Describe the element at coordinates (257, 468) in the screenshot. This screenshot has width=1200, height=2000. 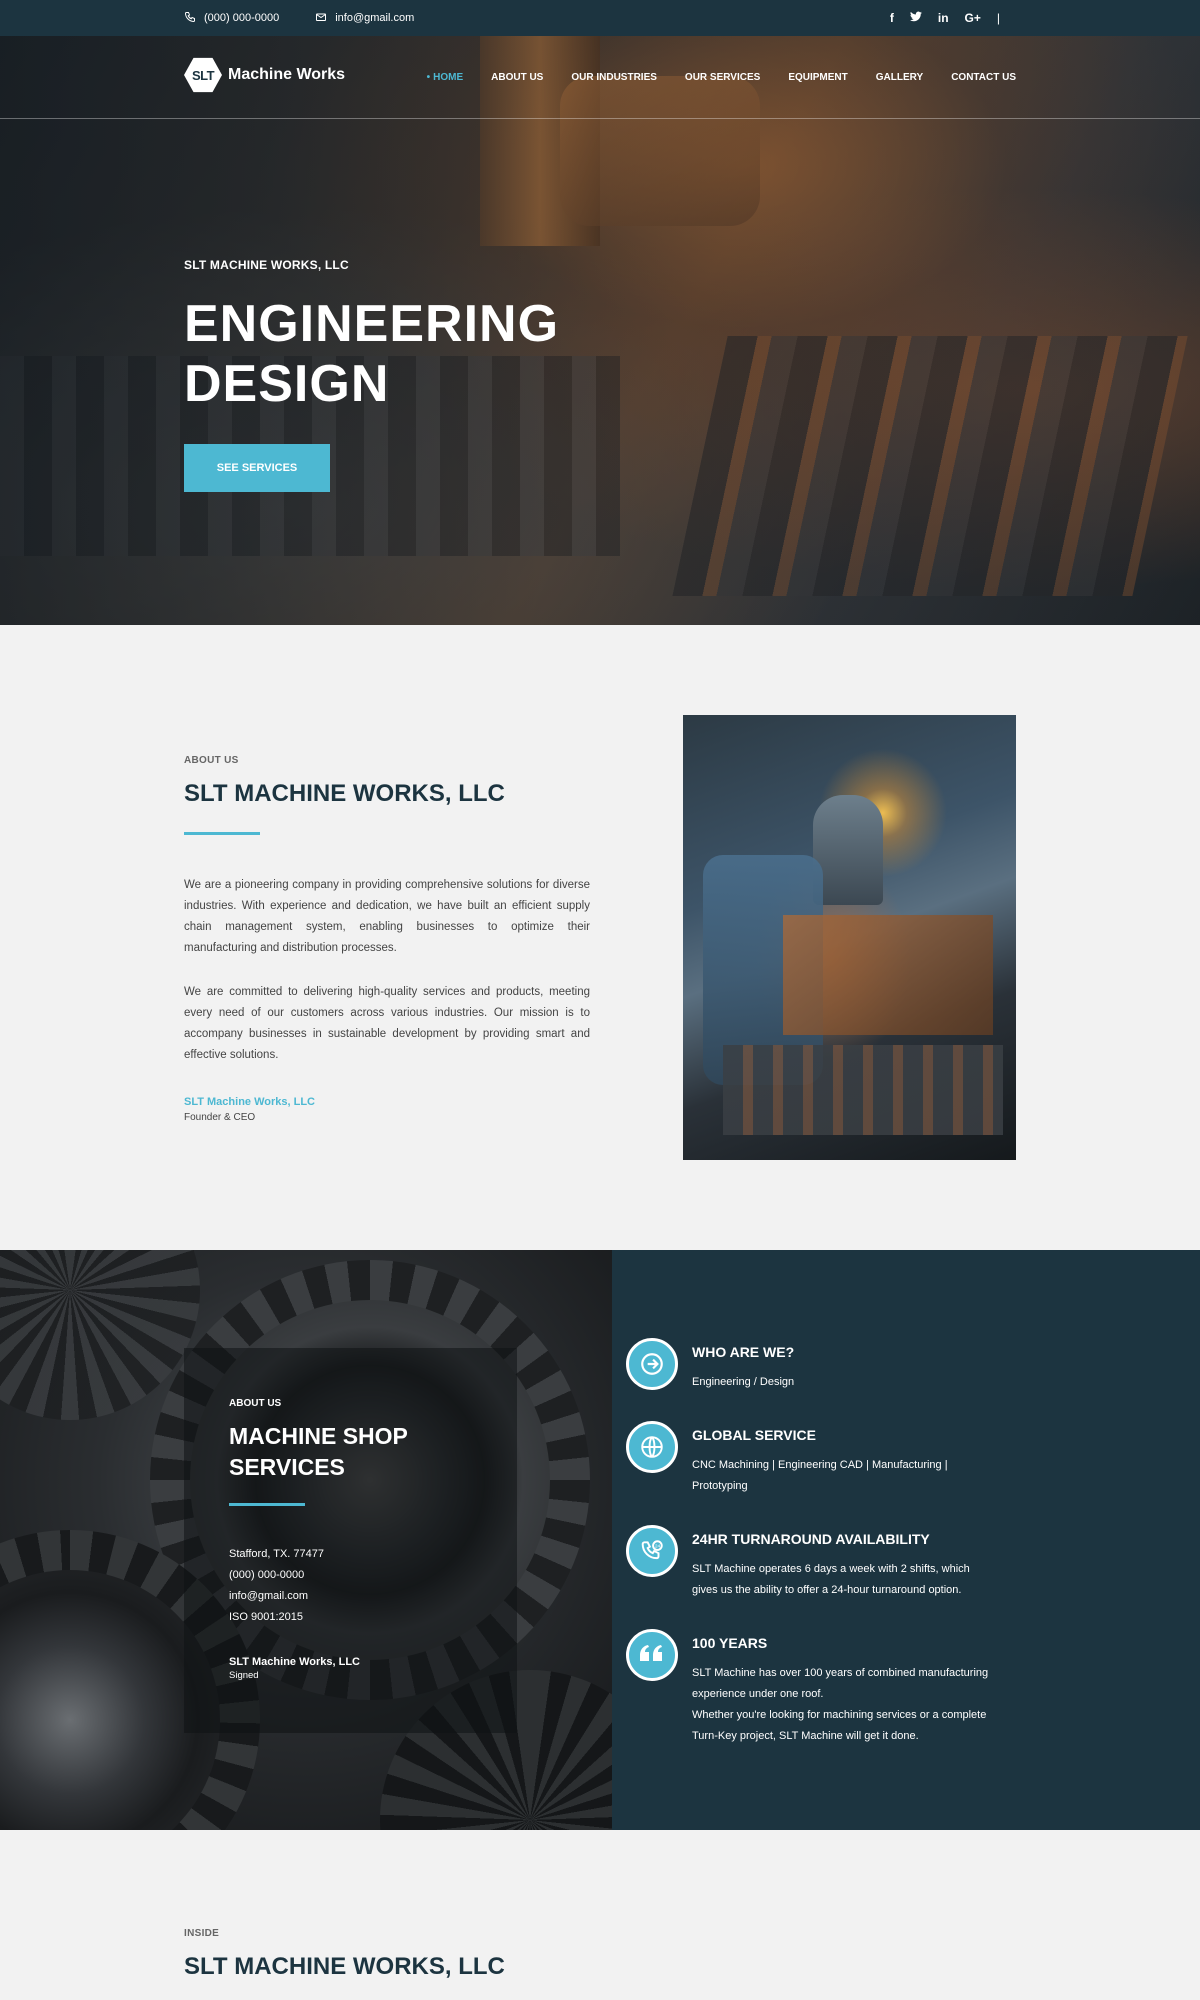
I see `see-services-button: SEE SERVICES` at that location.